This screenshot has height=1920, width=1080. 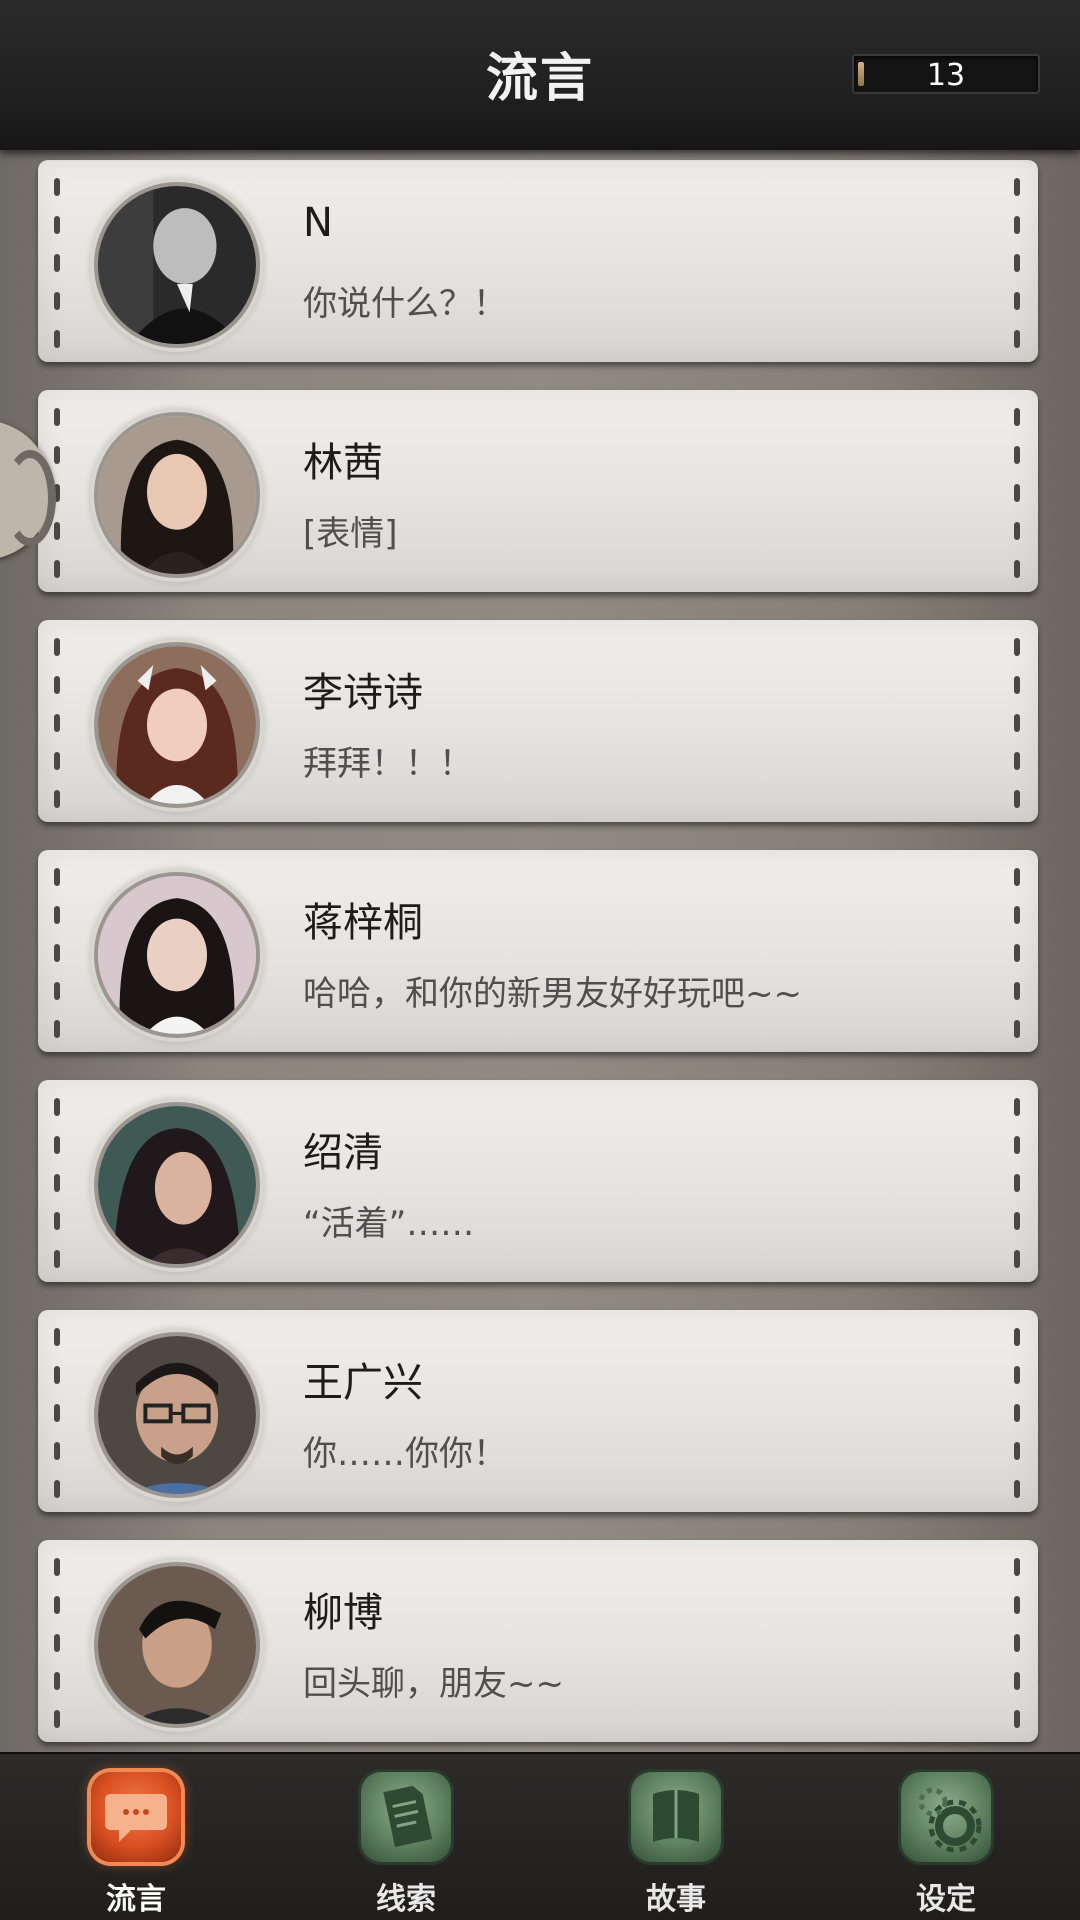 What do you see at coordinates (676, 1817) in the screenshot?
I see `book-icon` at bounding box center [676, 1817].